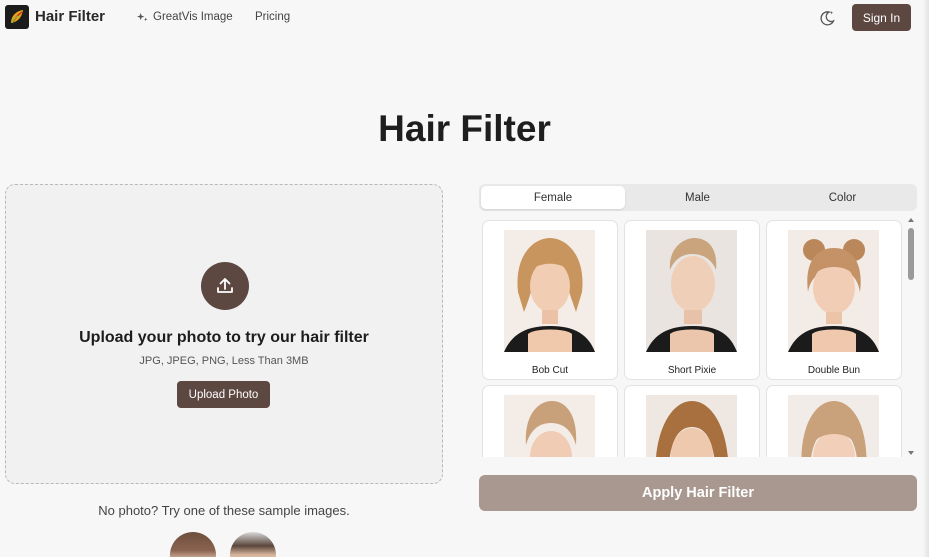 This screenshot has width=929, height=557. I want to click on hairstyle-category-tabs: Female Male Color, so click(698, 197).